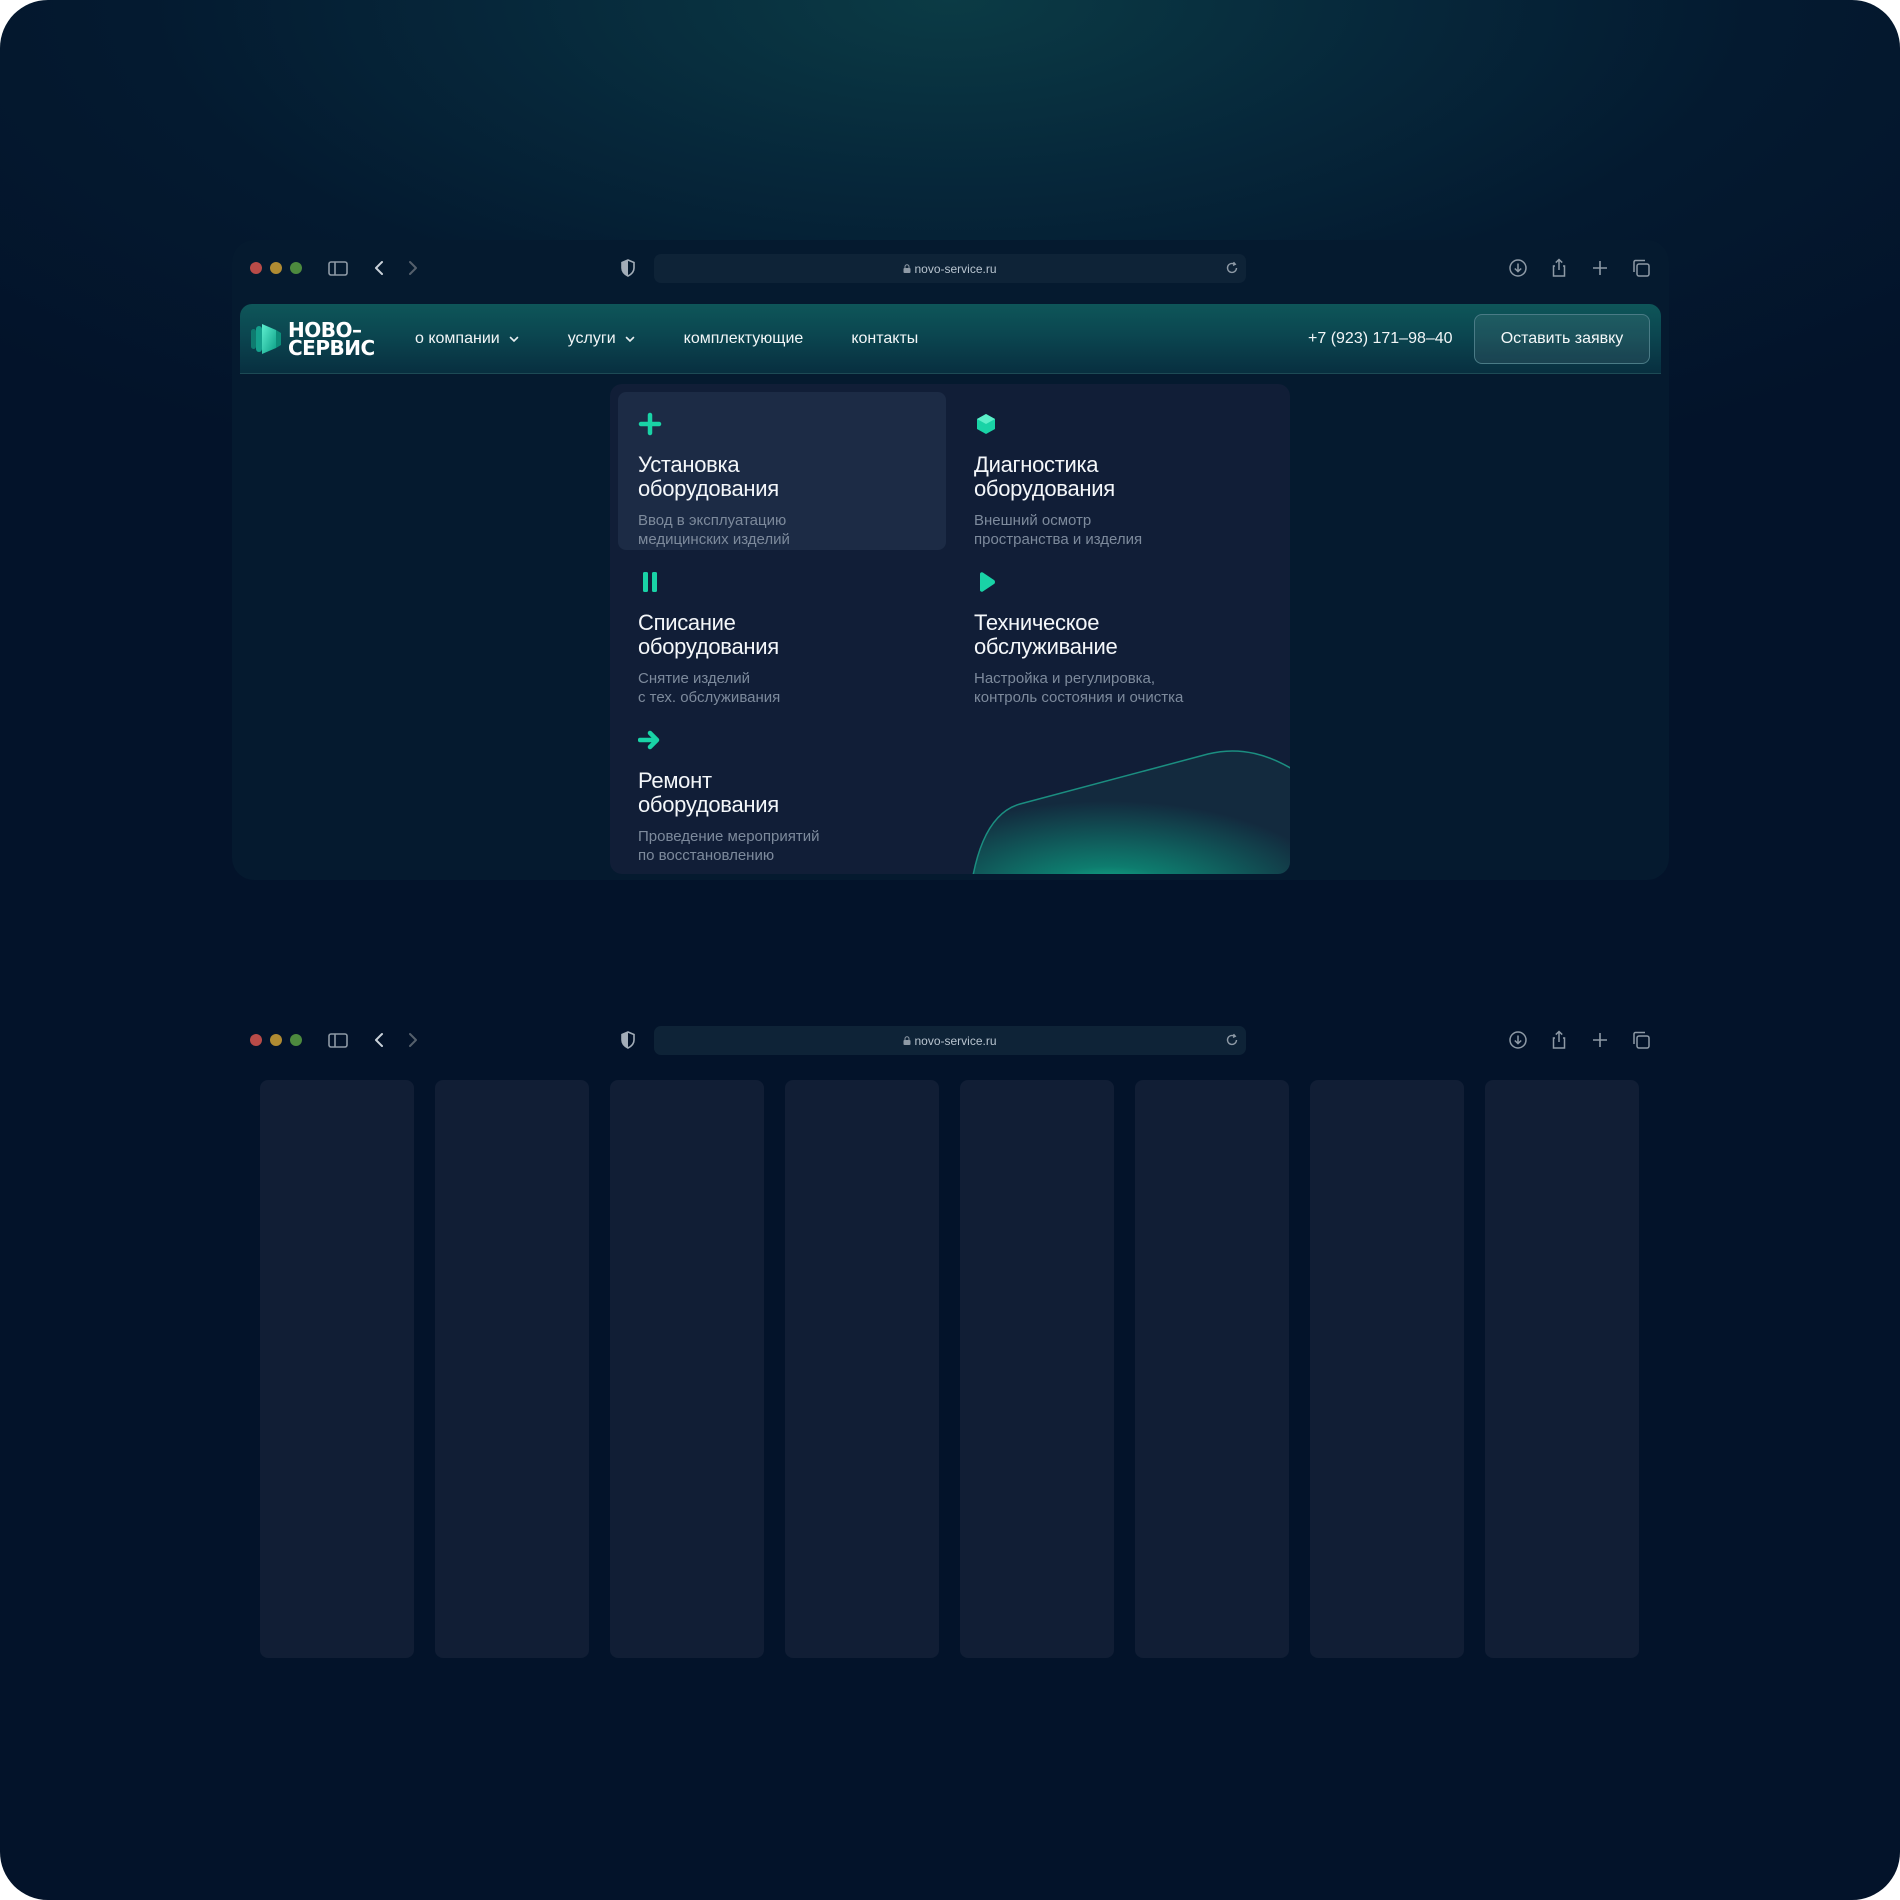 The width and height of the screenshot is (1900, 1900). What do you see at coordinates (648, 740) in the screenshot?
I see `arrow-right-icon` at bounding box center [648, 740].